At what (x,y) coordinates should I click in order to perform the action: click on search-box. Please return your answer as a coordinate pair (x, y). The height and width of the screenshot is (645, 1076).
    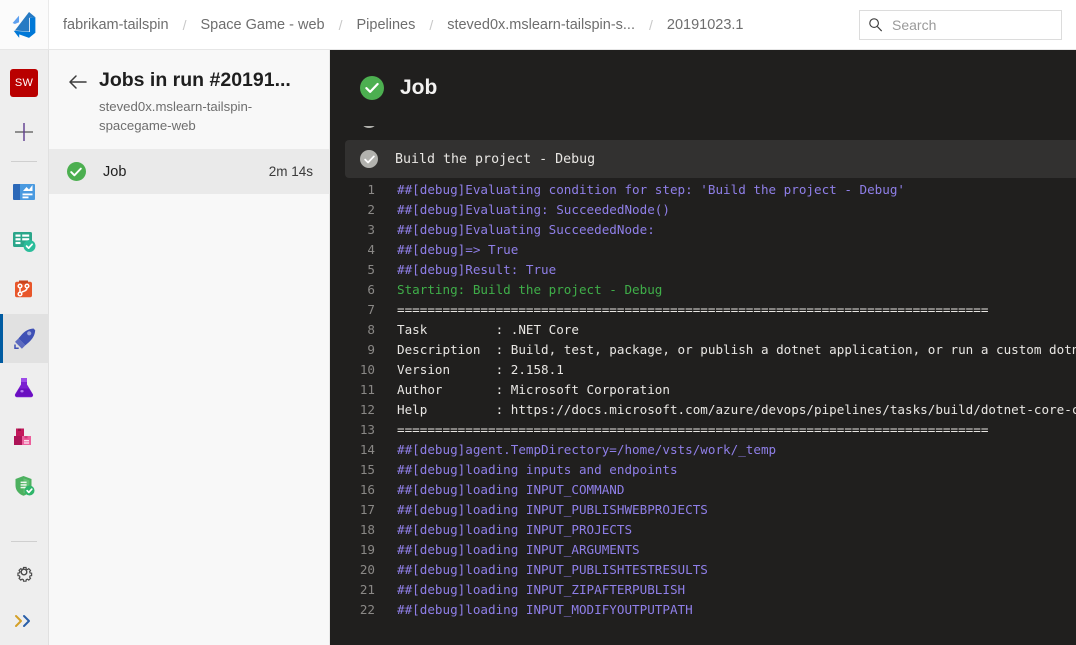
    Looking at the image, I should click on (960, 24).